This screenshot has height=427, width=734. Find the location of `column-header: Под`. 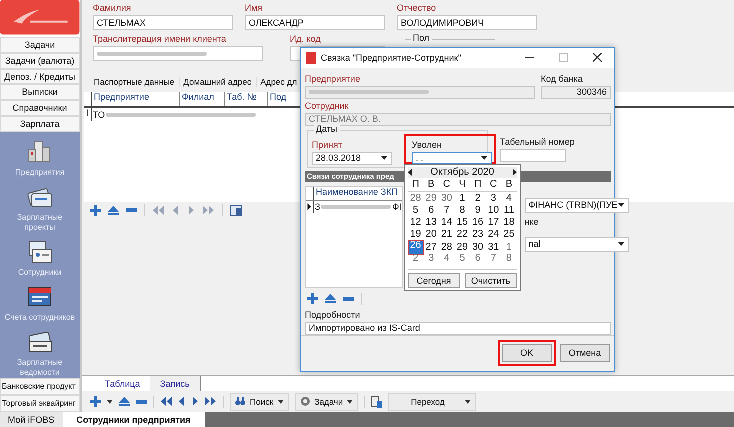

column-header: Под is located at coordinates (284, 99).